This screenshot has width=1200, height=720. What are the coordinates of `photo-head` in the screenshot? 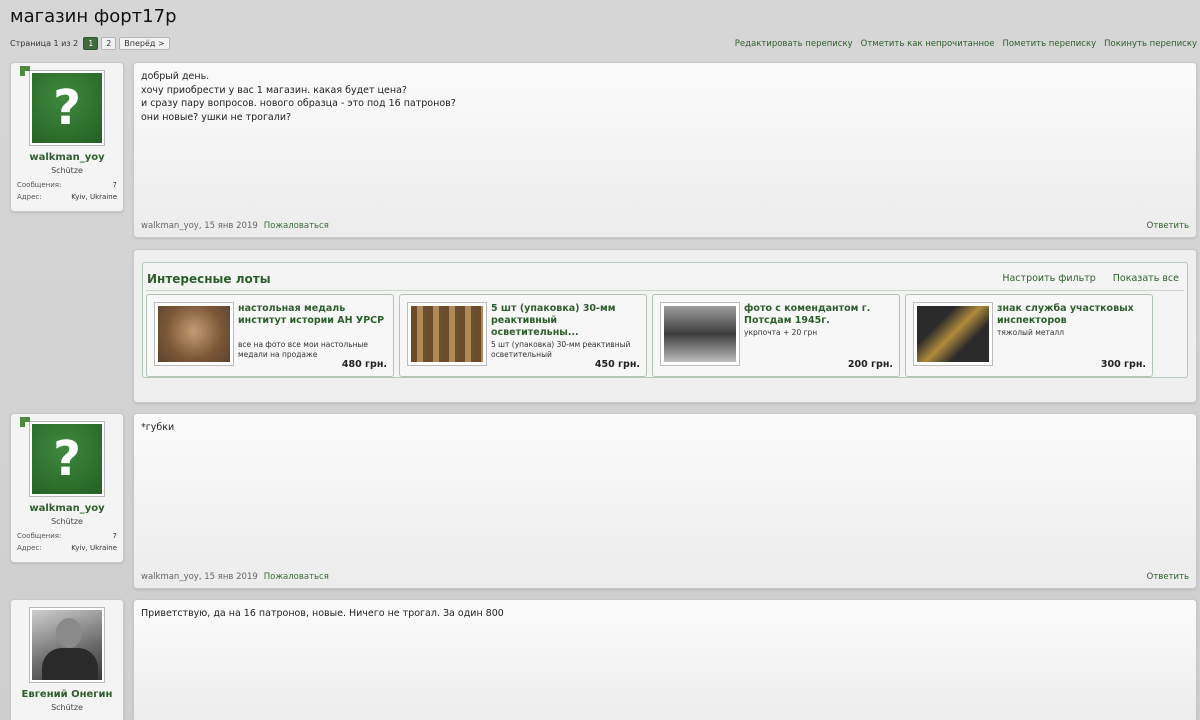 It's located at (69, 633).